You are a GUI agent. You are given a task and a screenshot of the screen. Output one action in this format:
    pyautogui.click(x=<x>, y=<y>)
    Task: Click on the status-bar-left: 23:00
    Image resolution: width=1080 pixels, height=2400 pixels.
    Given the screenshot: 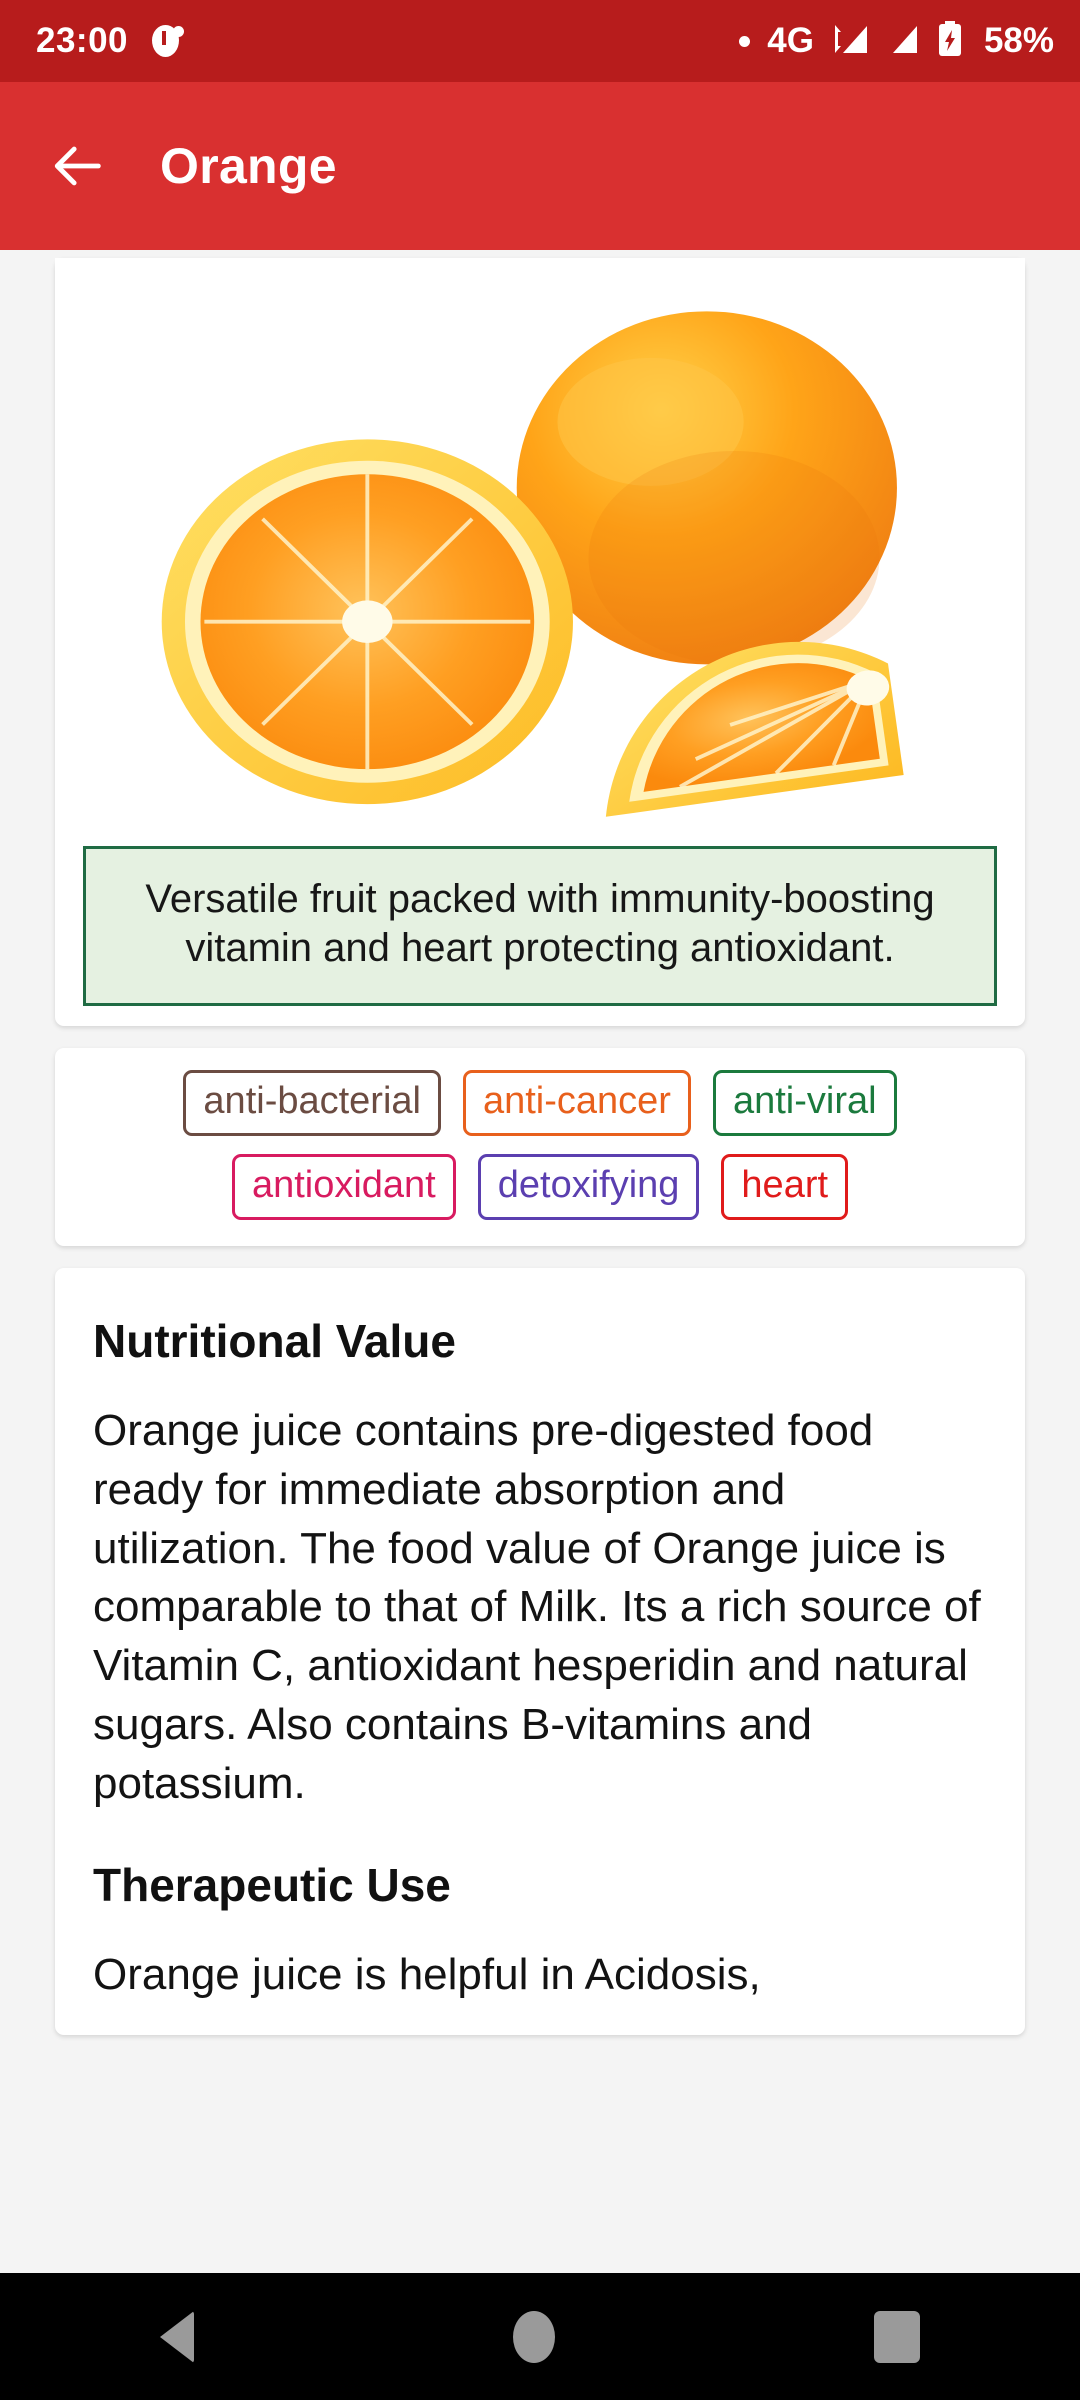 What is the action you would take?
    pyautogui.click(x=110, y=41)
    